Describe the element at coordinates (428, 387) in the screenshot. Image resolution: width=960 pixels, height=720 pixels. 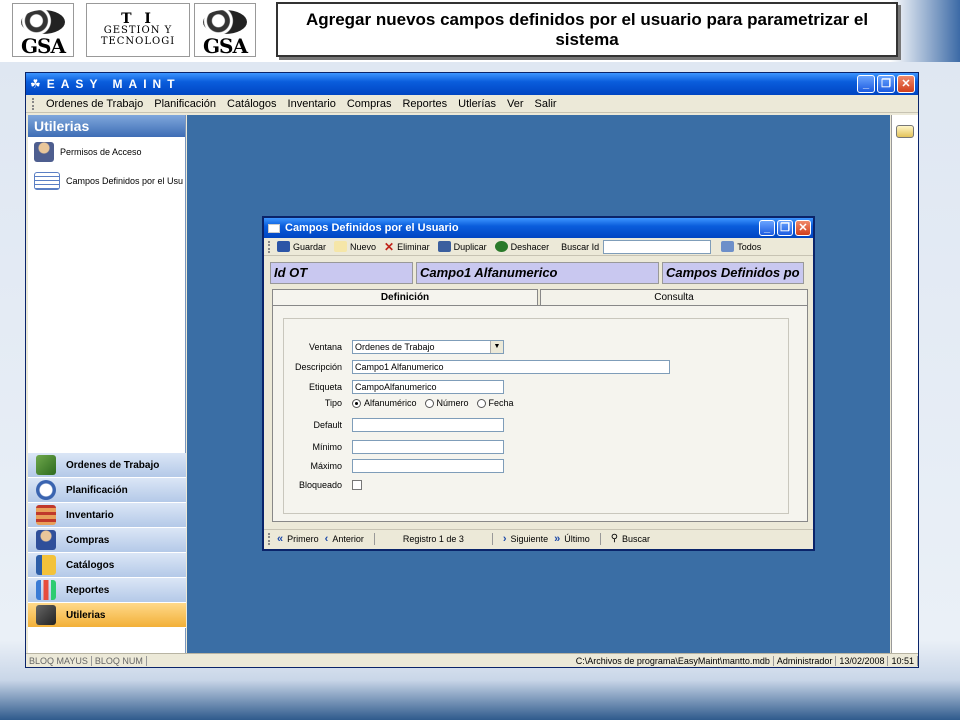
I see `etiqueta-input: CampoAlfanumerico` at that location.